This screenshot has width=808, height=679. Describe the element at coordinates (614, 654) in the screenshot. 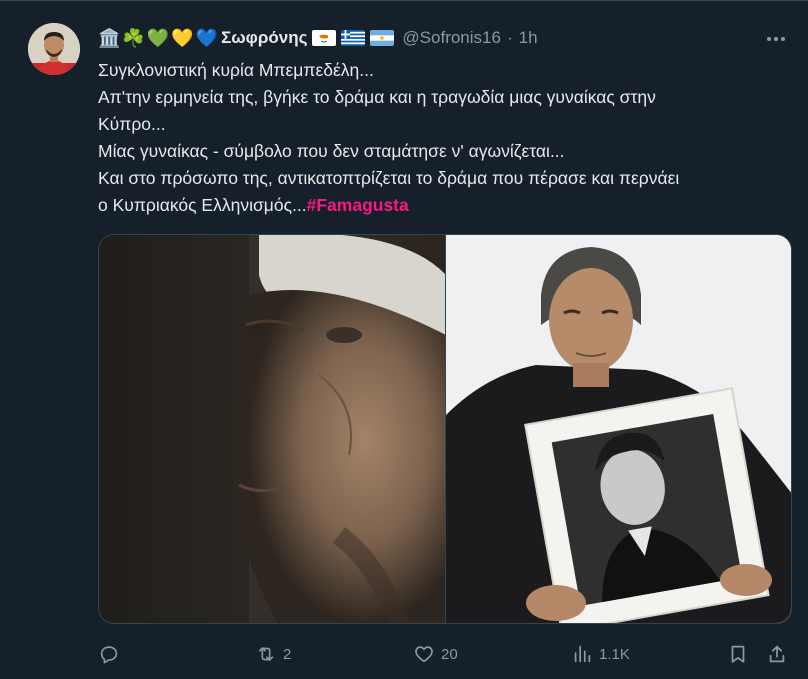

I see `views-count: 1.1K` at that location.